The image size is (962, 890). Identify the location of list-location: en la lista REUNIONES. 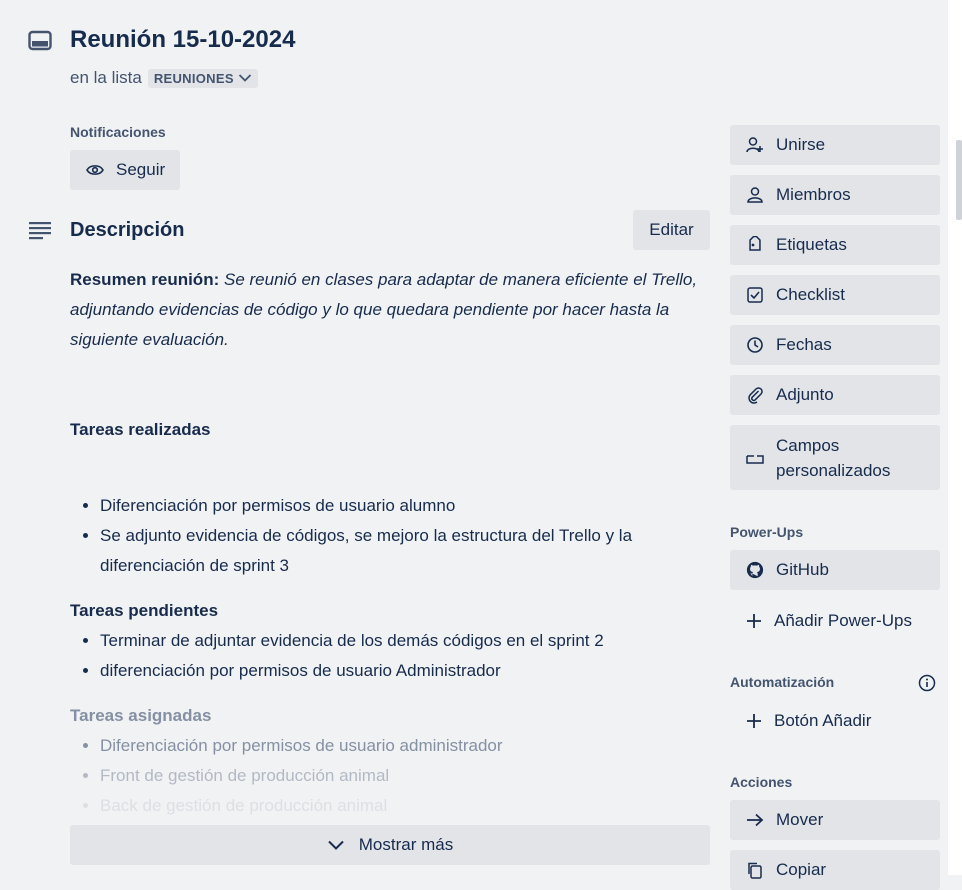
(164, 78).